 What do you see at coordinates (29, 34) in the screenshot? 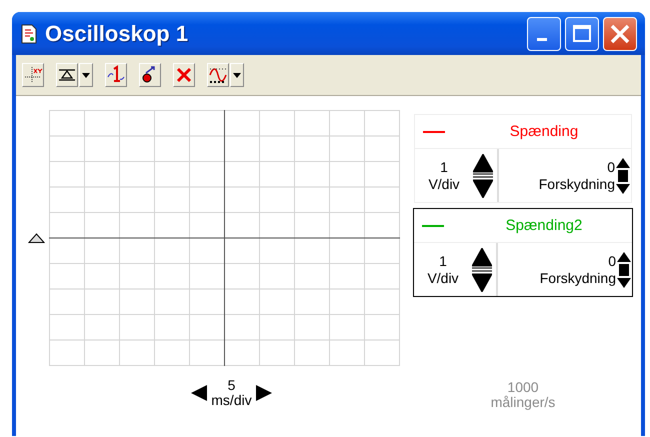
I see `document-icon` at bounding box center [29, 34].